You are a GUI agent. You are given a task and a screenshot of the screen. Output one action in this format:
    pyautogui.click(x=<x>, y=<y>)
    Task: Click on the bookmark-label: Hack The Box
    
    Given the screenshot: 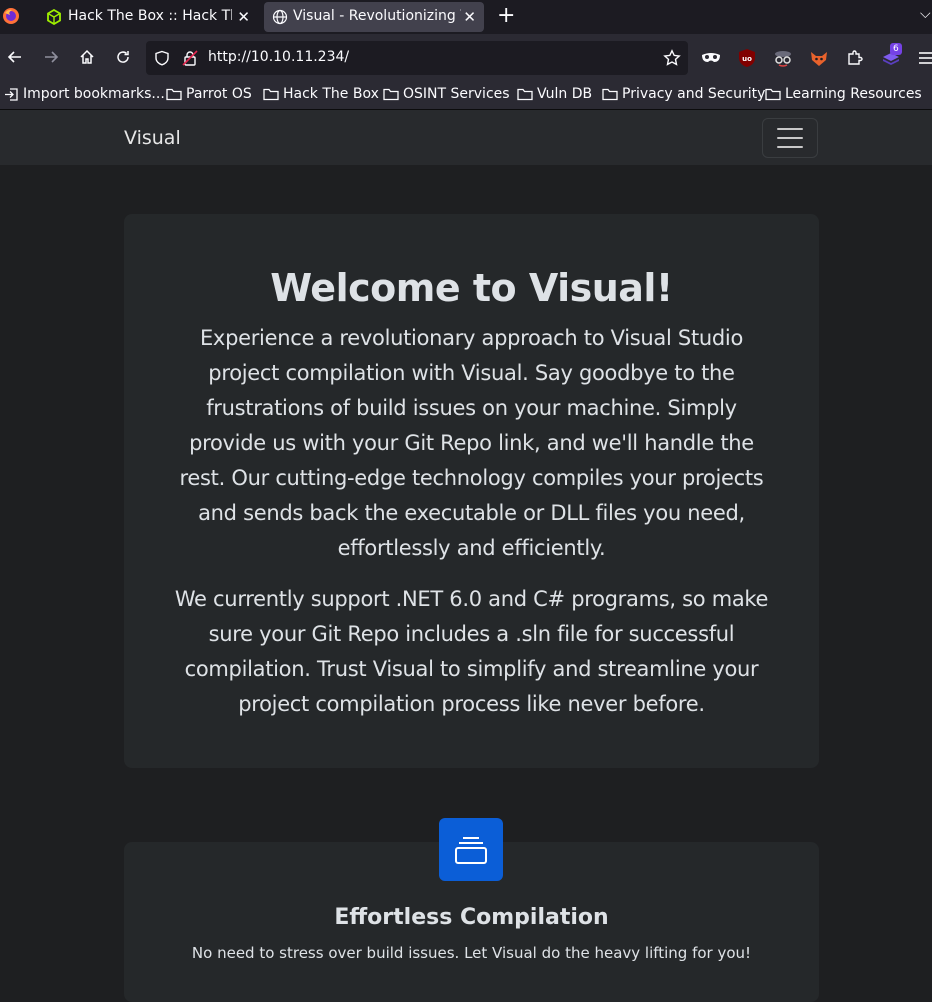 What is the action you would take?
    pyautogui.click(x=331, y=94)
    